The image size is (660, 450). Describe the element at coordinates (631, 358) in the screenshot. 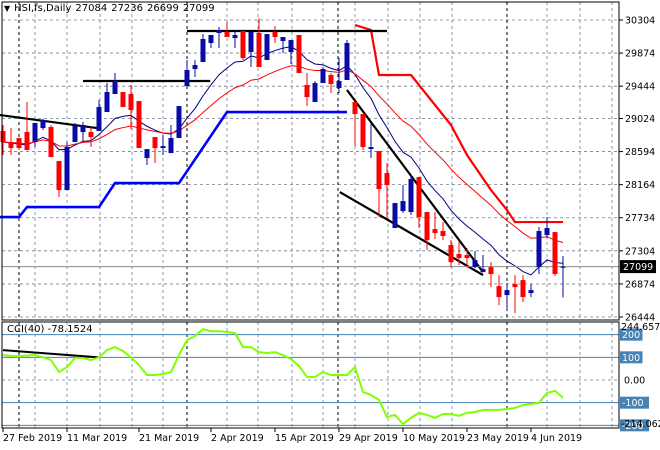

I see `cci-level-label: 100` at that location.